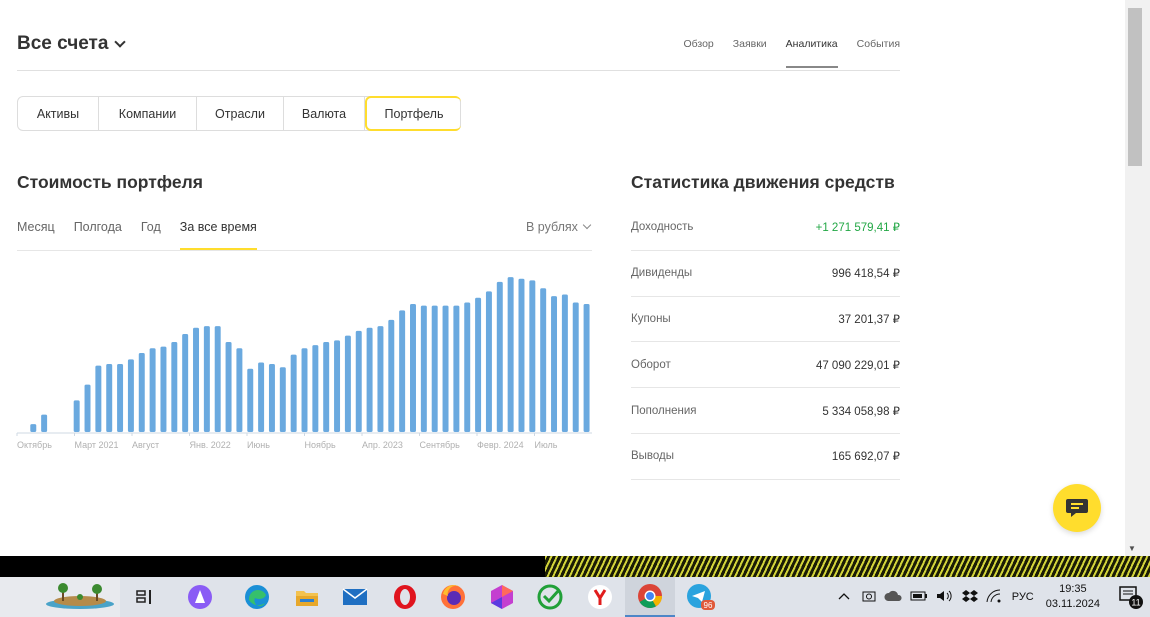 This screenshot has width=1150, height=617. Describe the element at coordinates (36, 227) in the screenshot. I see `period-month: Месяц` at that location.